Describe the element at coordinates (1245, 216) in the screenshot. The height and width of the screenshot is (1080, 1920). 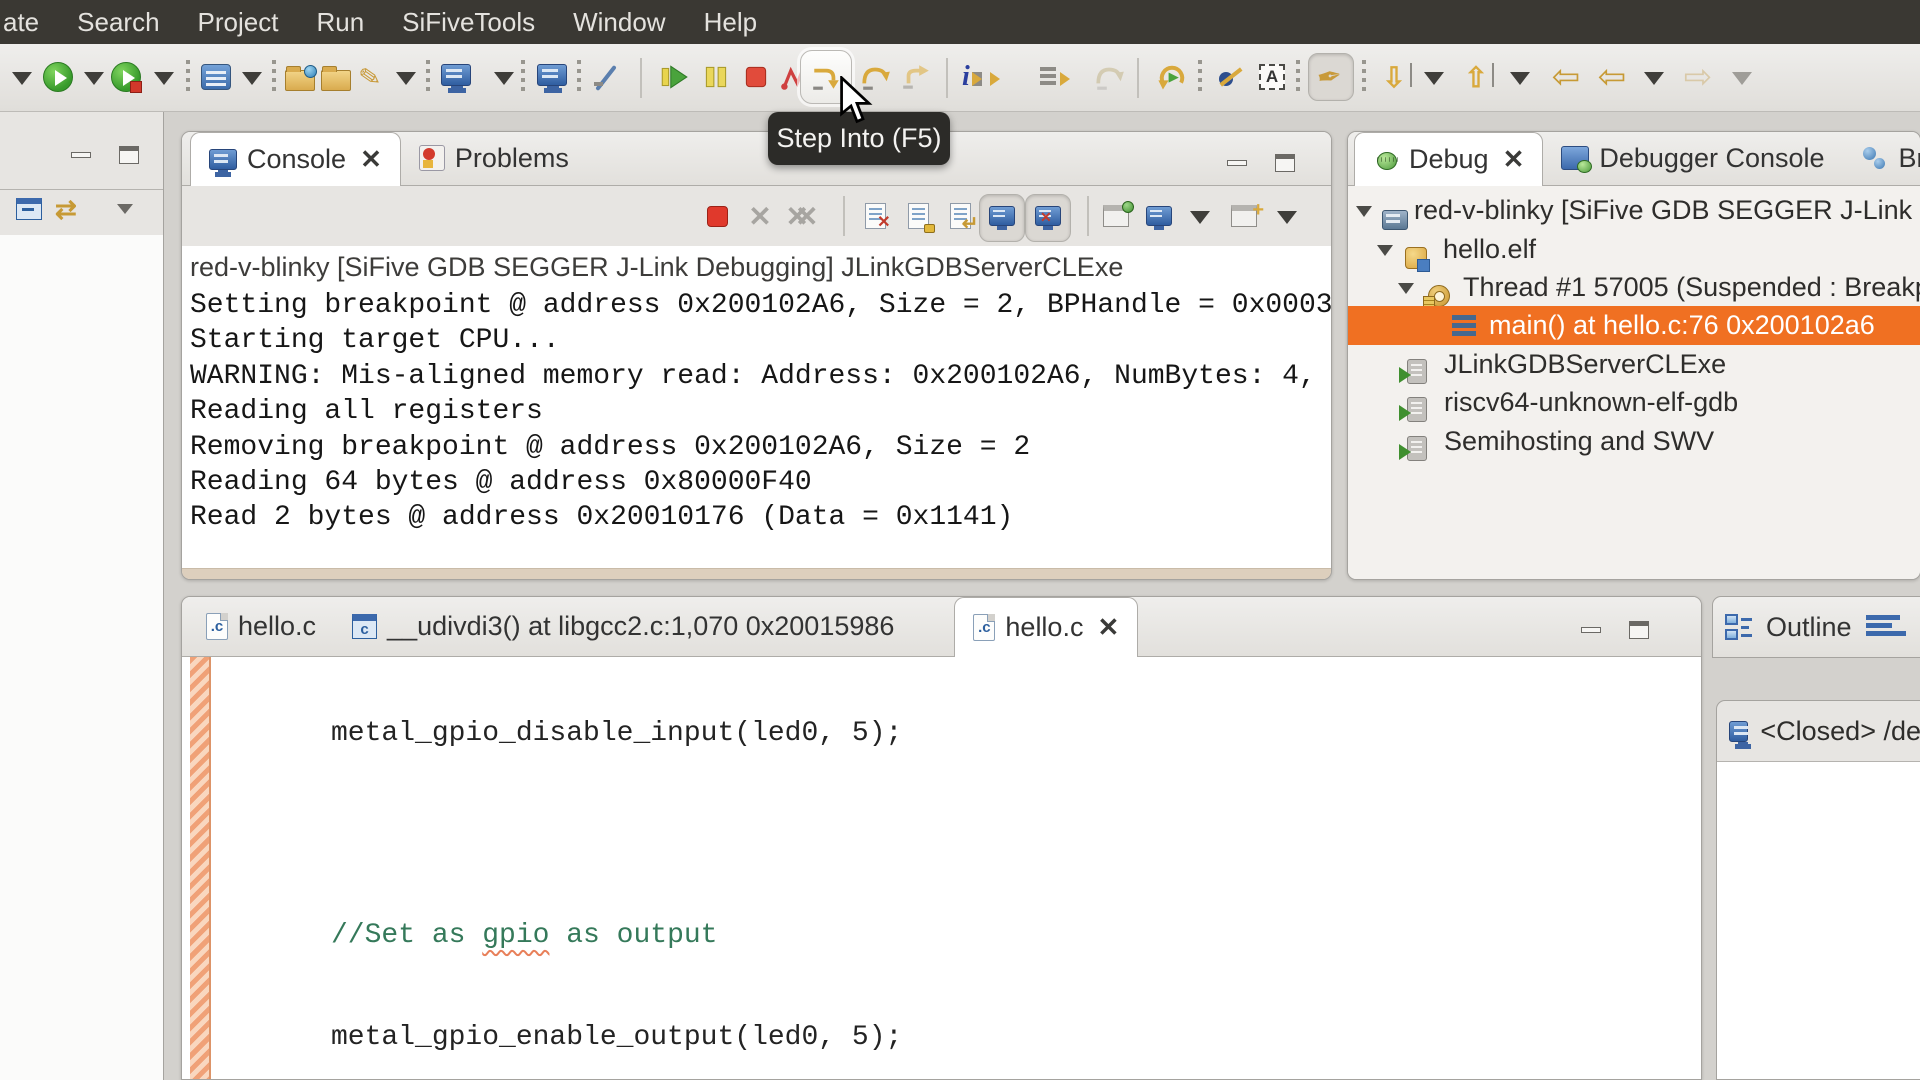
I see `open-console-button: +` at that location.